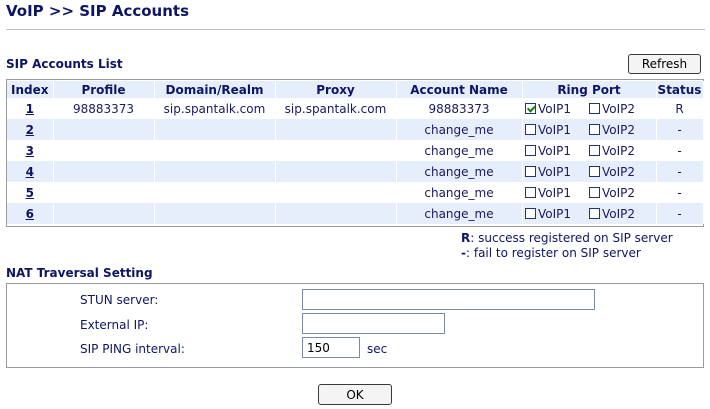 This screenshot has height=409, width=710. What do you see at coordinates (30, 193) in the screenshot?
I see `account-index-link: 5` at bounding box center [30, 193].